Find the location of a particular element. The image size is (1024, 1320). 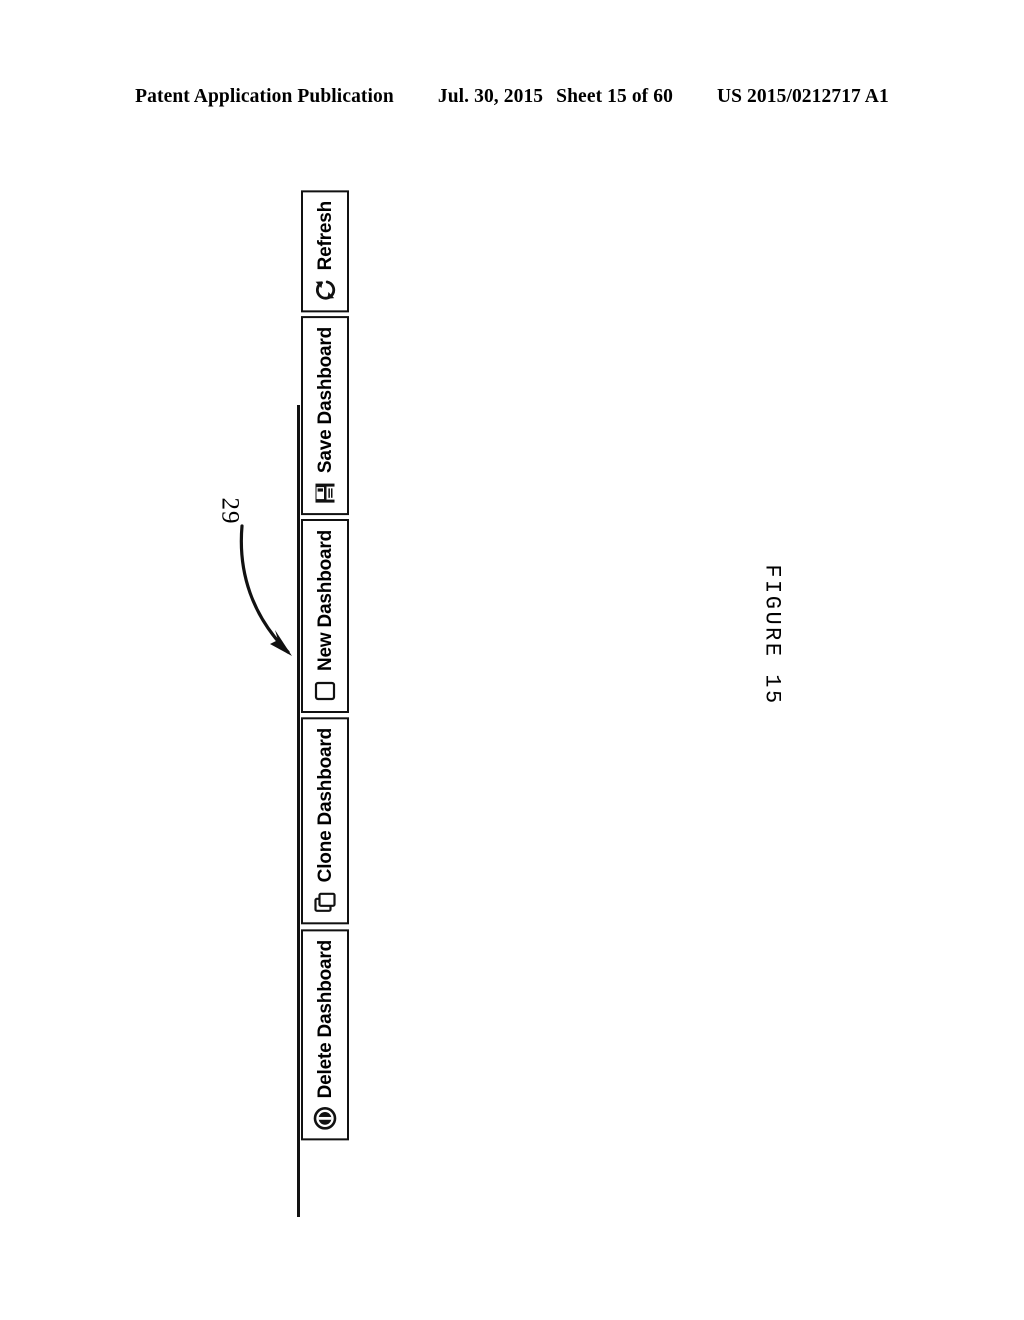

refresh-label: Refresh is located at coordinates (325, 235).